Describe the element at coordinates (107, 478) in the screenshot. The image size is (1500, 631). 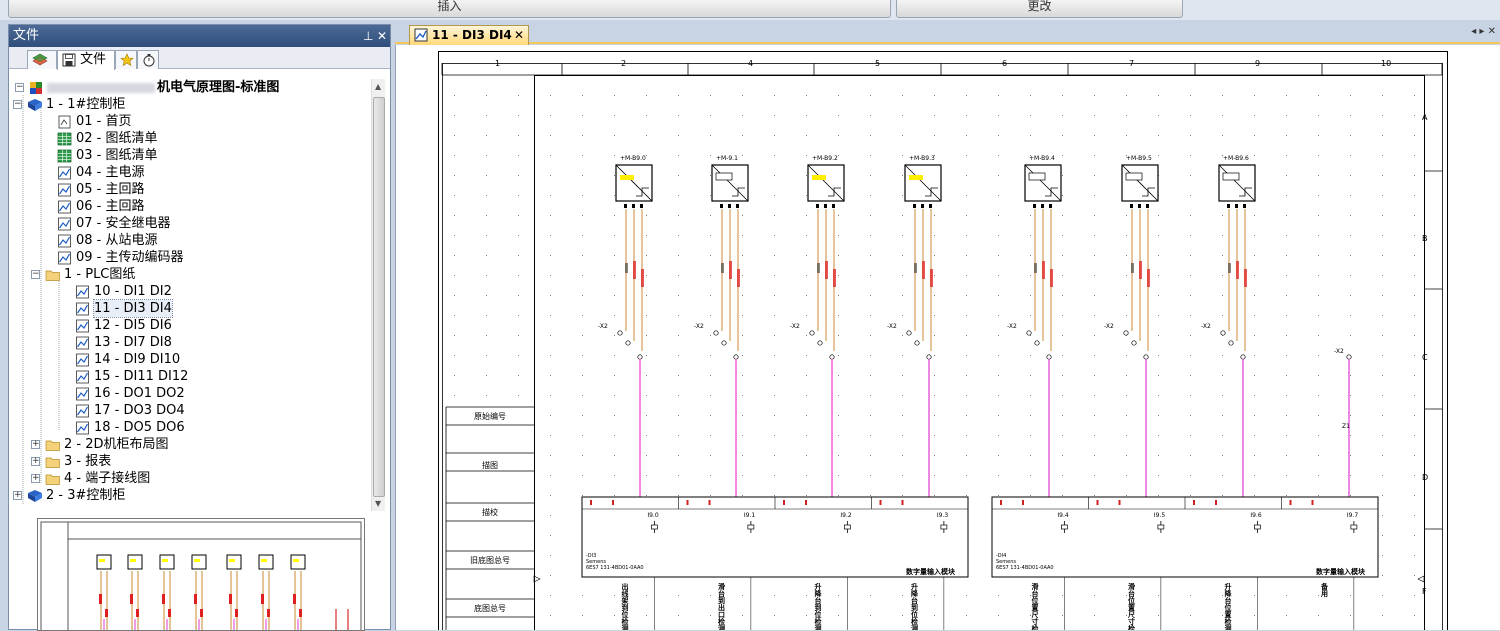
I see `tree-item-label: 4 - 端子接线图` at that location.